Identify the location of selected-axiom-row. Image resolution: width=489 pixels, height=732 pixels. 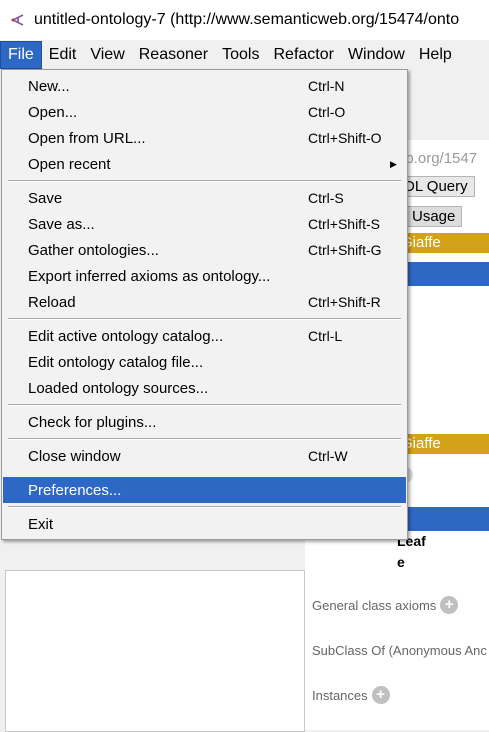
(443, 519).